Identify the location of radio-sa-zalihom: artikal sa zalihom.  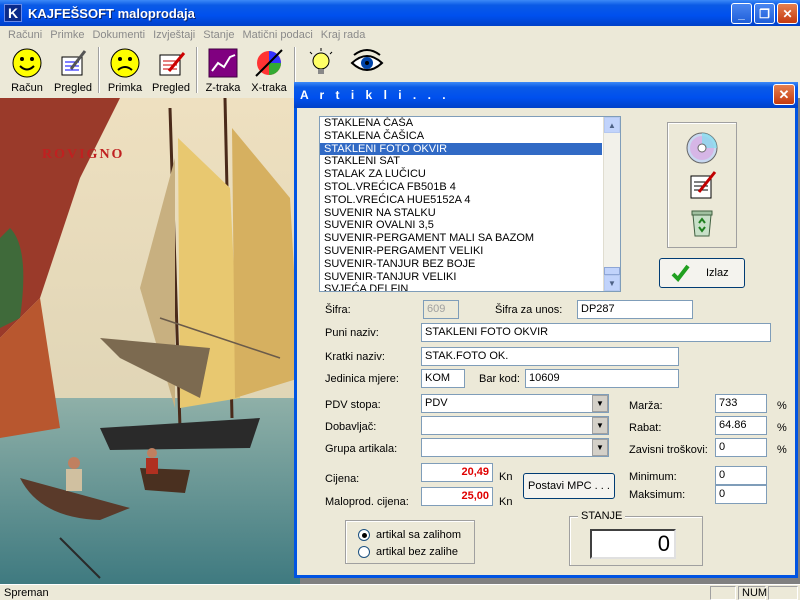
(409, 535).